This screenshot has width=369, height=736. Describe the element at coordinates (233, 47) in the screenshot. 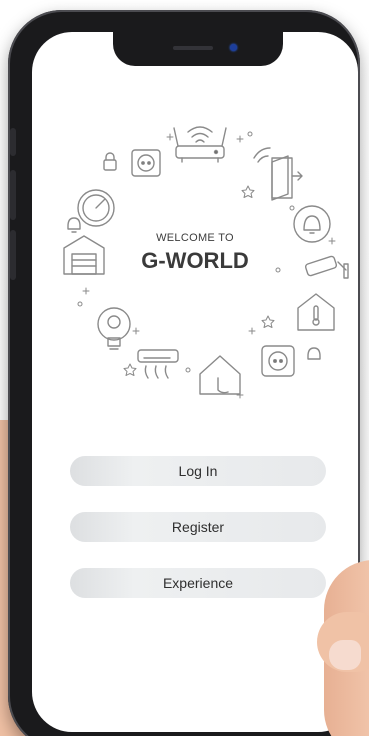

I see `front-camera` at that location.